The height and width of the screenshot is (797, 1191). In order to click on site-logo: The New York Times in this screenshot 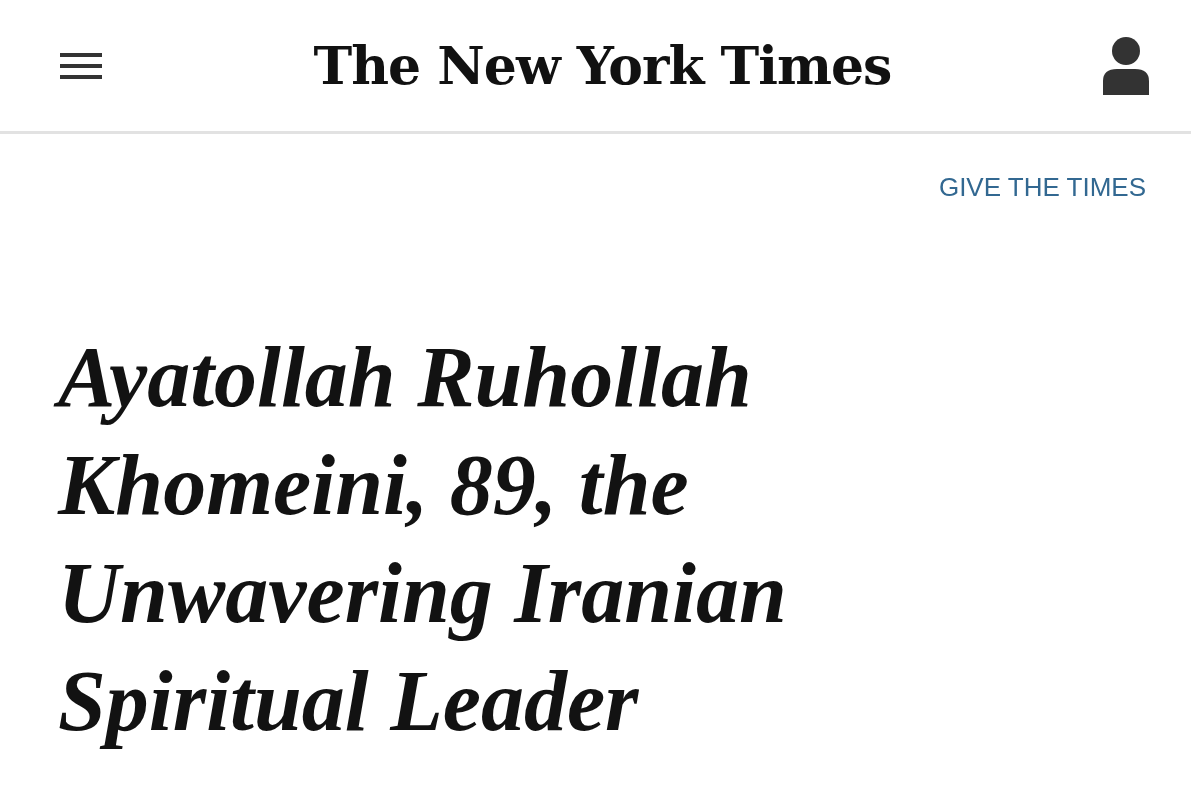, I will do `click(602, 65)`.